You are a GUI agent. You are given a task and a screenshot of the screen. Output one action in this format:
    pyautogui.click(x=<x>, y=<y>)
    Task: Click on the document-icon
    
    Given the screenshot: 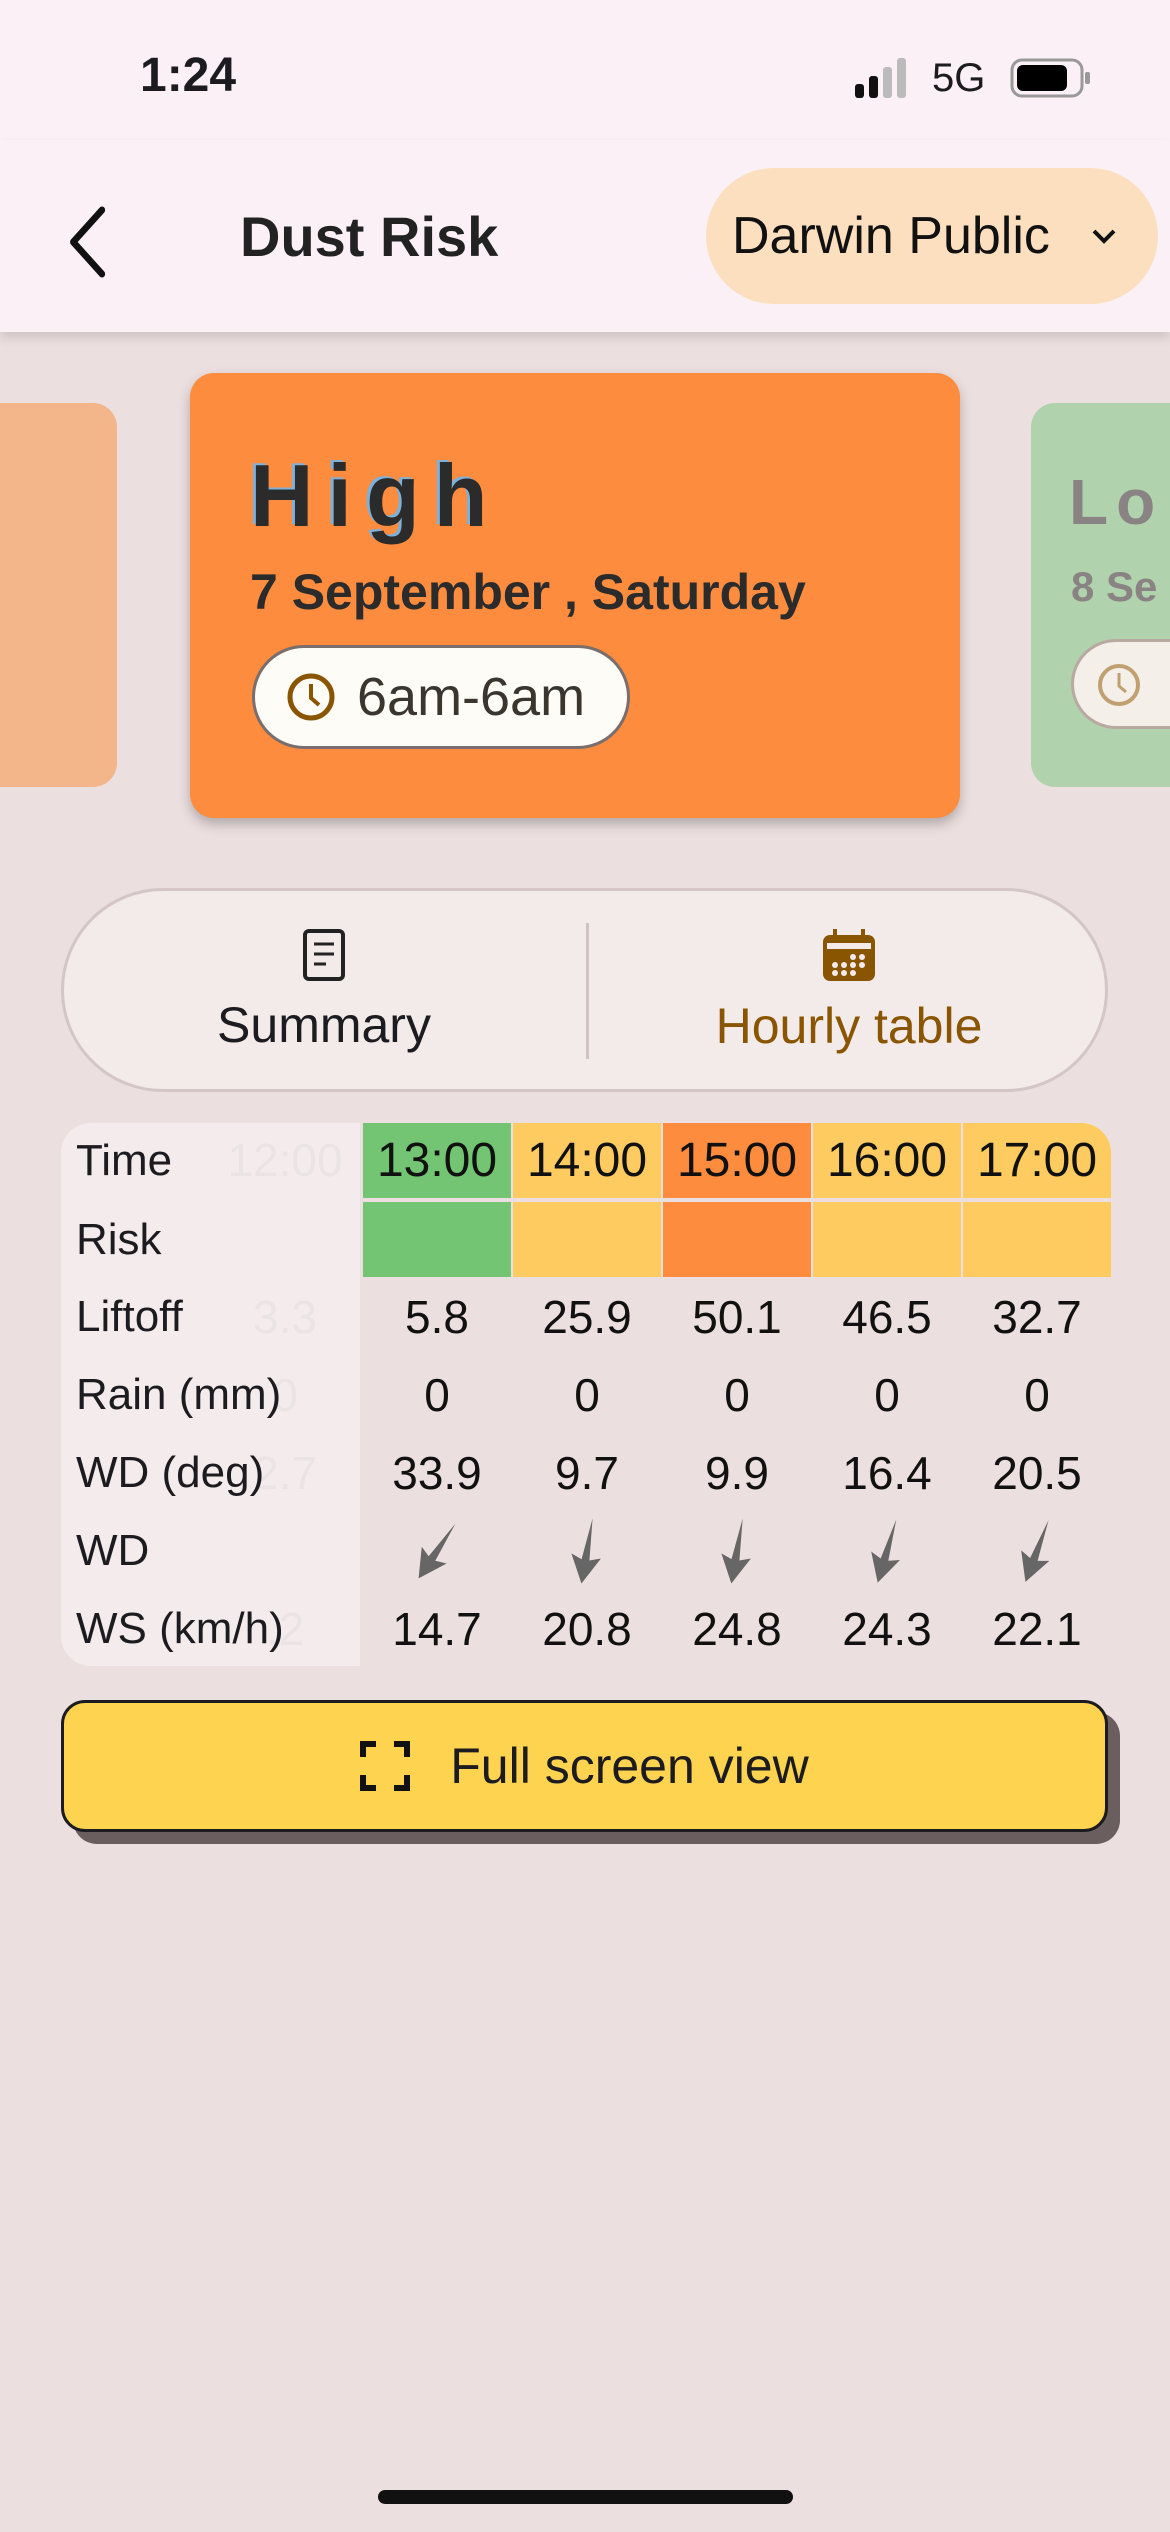 What is the action you would take?
    pyautogui.click(x=324, y=955)
    